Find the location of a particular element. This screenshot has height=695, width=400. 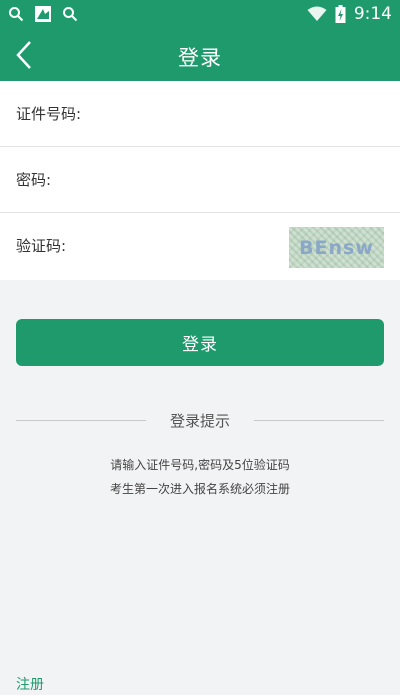

hint-divider-right is located at coordinates (319, 420).